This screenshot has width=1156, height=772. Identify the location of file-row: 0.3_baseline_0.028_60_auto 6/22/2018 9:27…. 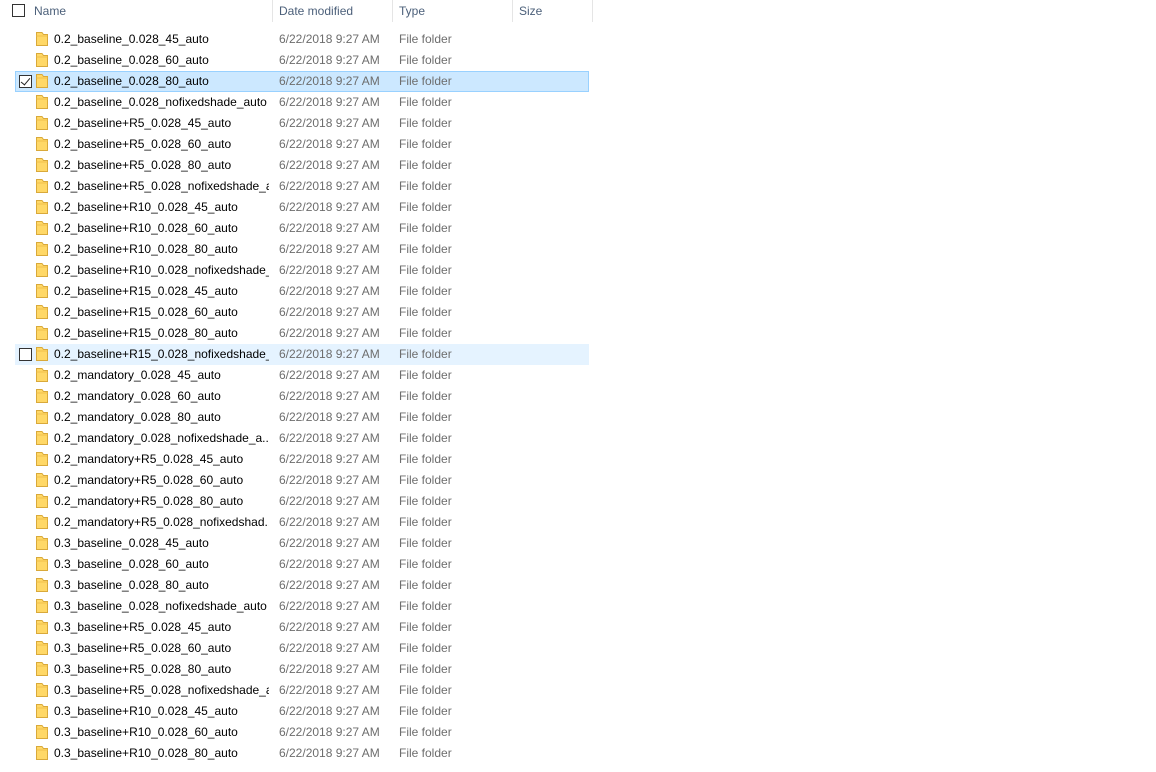
(295, 564).